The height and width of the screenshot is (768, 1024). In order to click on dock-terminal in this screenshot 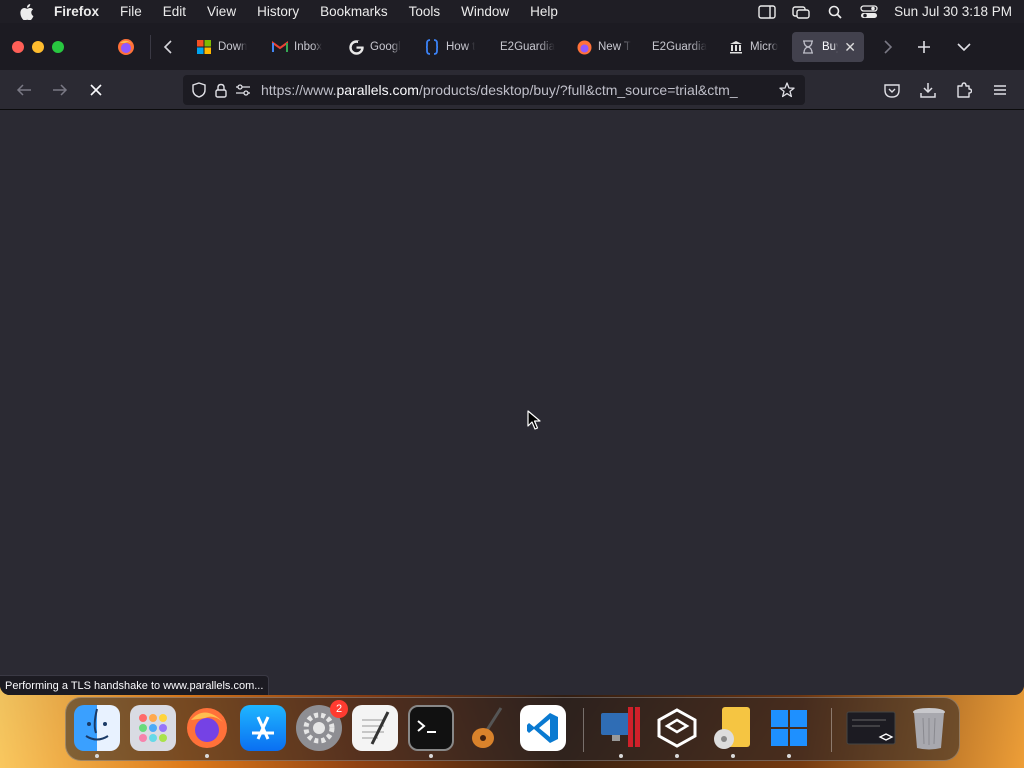, I will do `click(431, 731)`.